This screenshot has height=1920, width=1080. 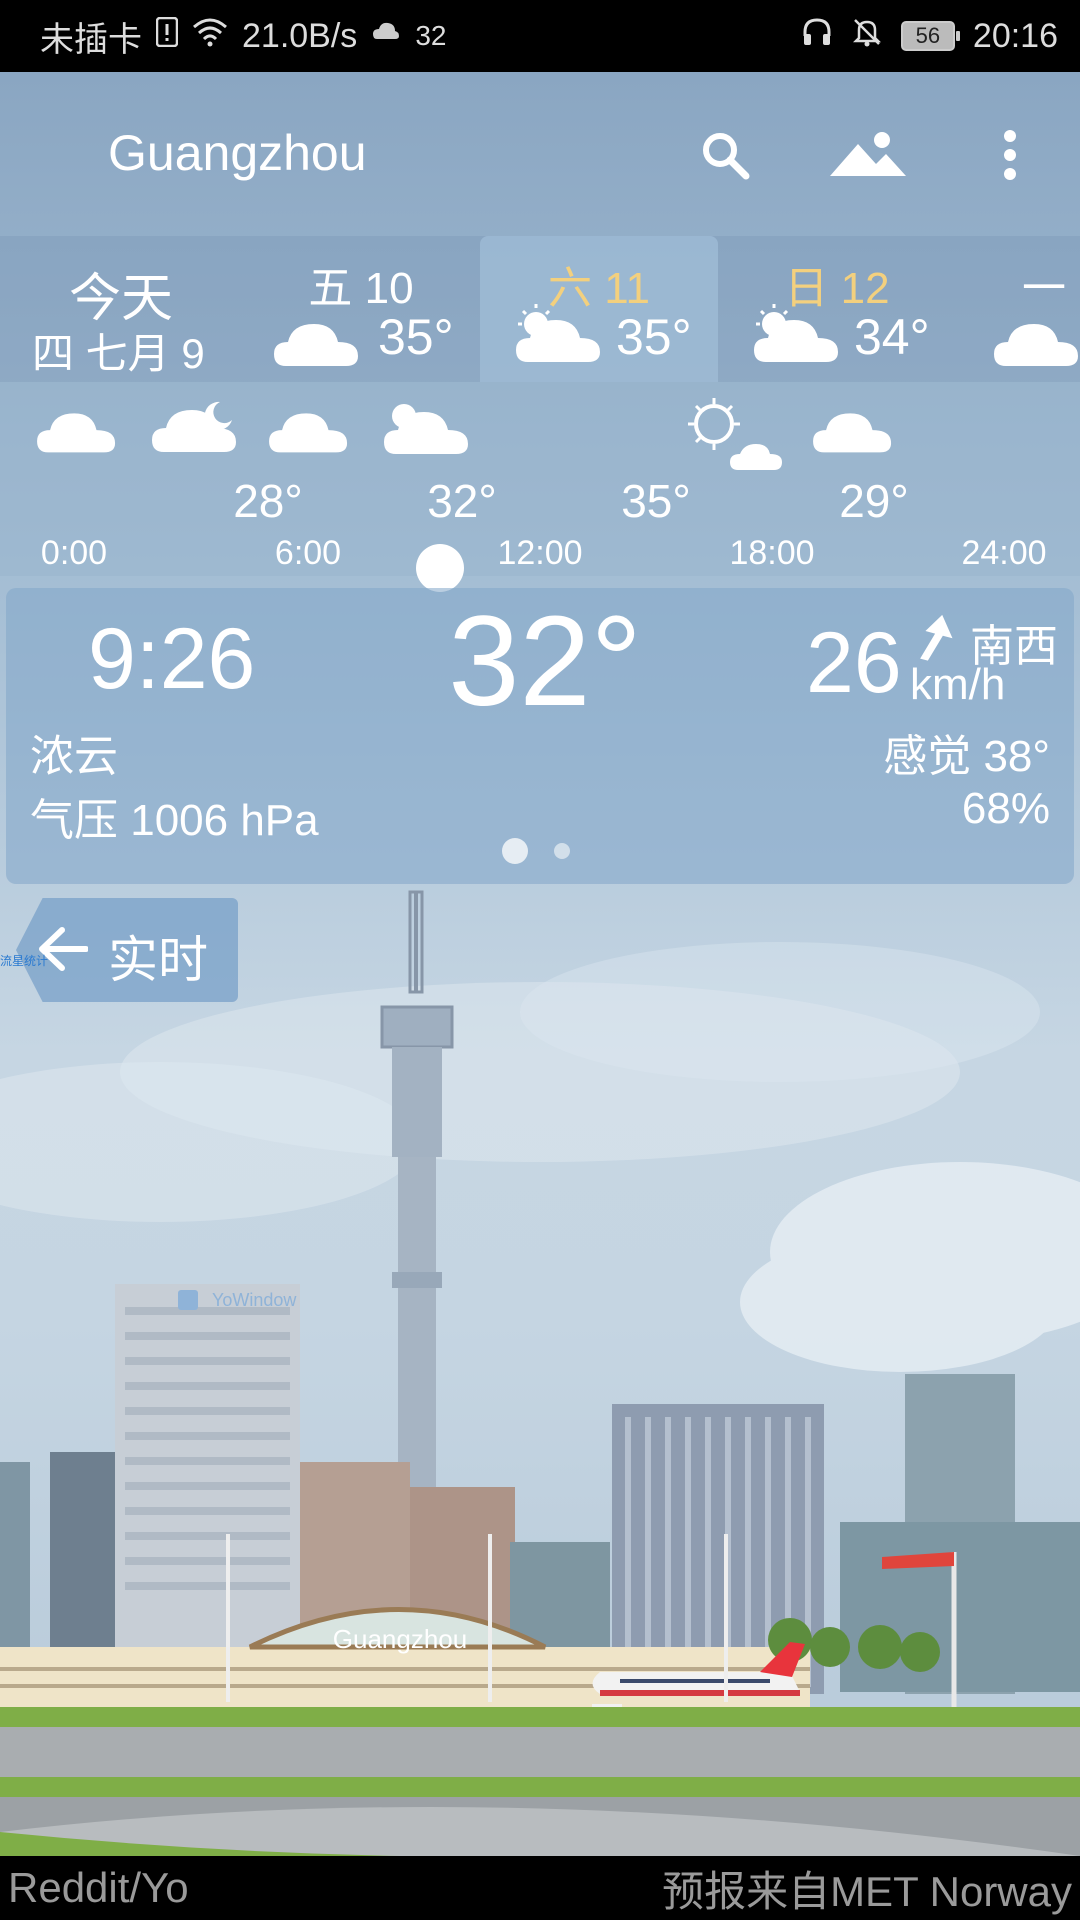 What do you see at coordinates (400, 1639) in the screenshot?
I see `terminal-sign: Guangzhou` at bounding box center [400, 1639].